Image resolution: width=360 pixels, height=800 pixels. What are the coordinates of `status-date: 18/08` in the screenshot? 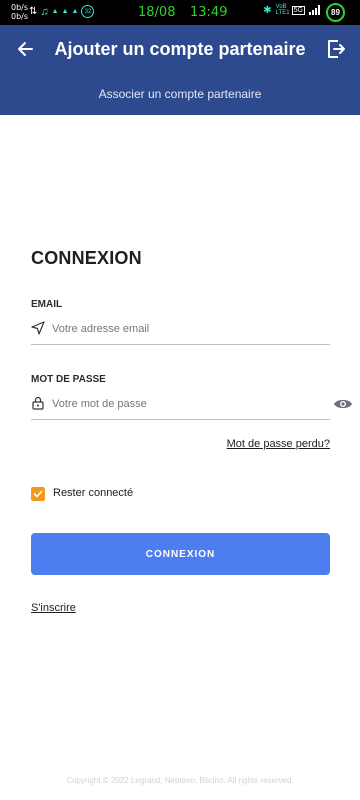 It's located at (157, 12).